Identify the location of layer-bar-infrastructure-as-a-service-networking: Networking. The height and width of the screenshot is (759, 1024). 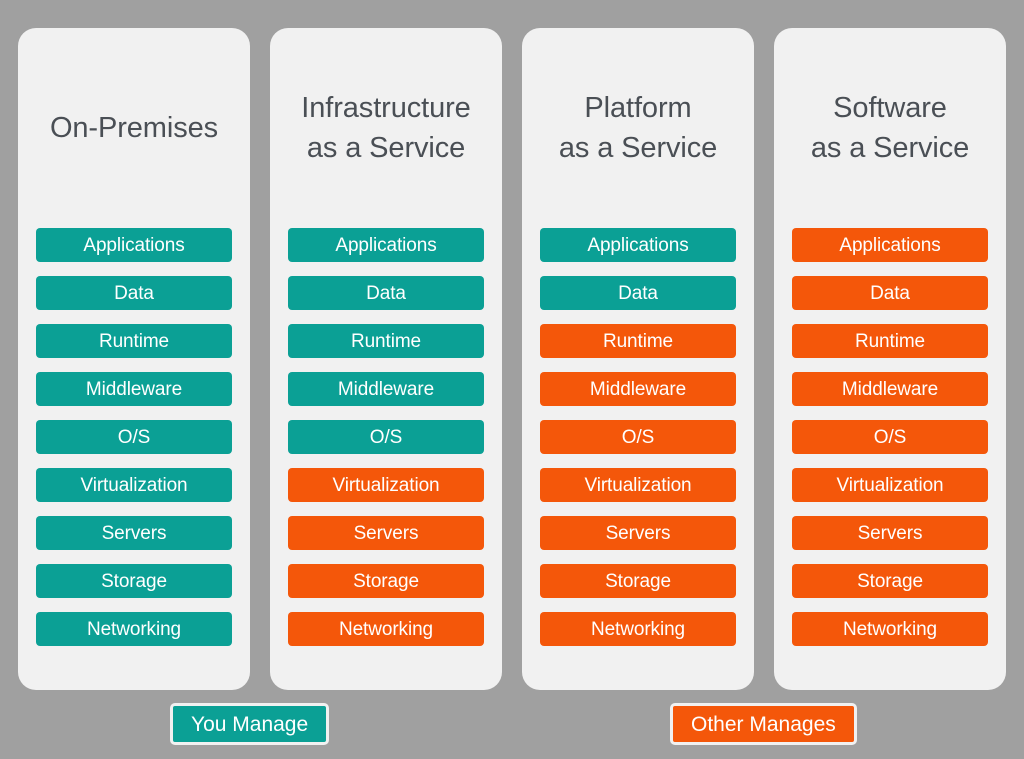
(386, 629).